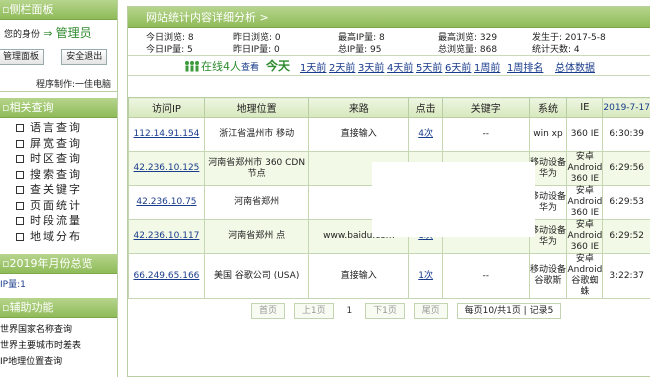  I want to click on location-cell: 河南省郑州, so click(256, 202).